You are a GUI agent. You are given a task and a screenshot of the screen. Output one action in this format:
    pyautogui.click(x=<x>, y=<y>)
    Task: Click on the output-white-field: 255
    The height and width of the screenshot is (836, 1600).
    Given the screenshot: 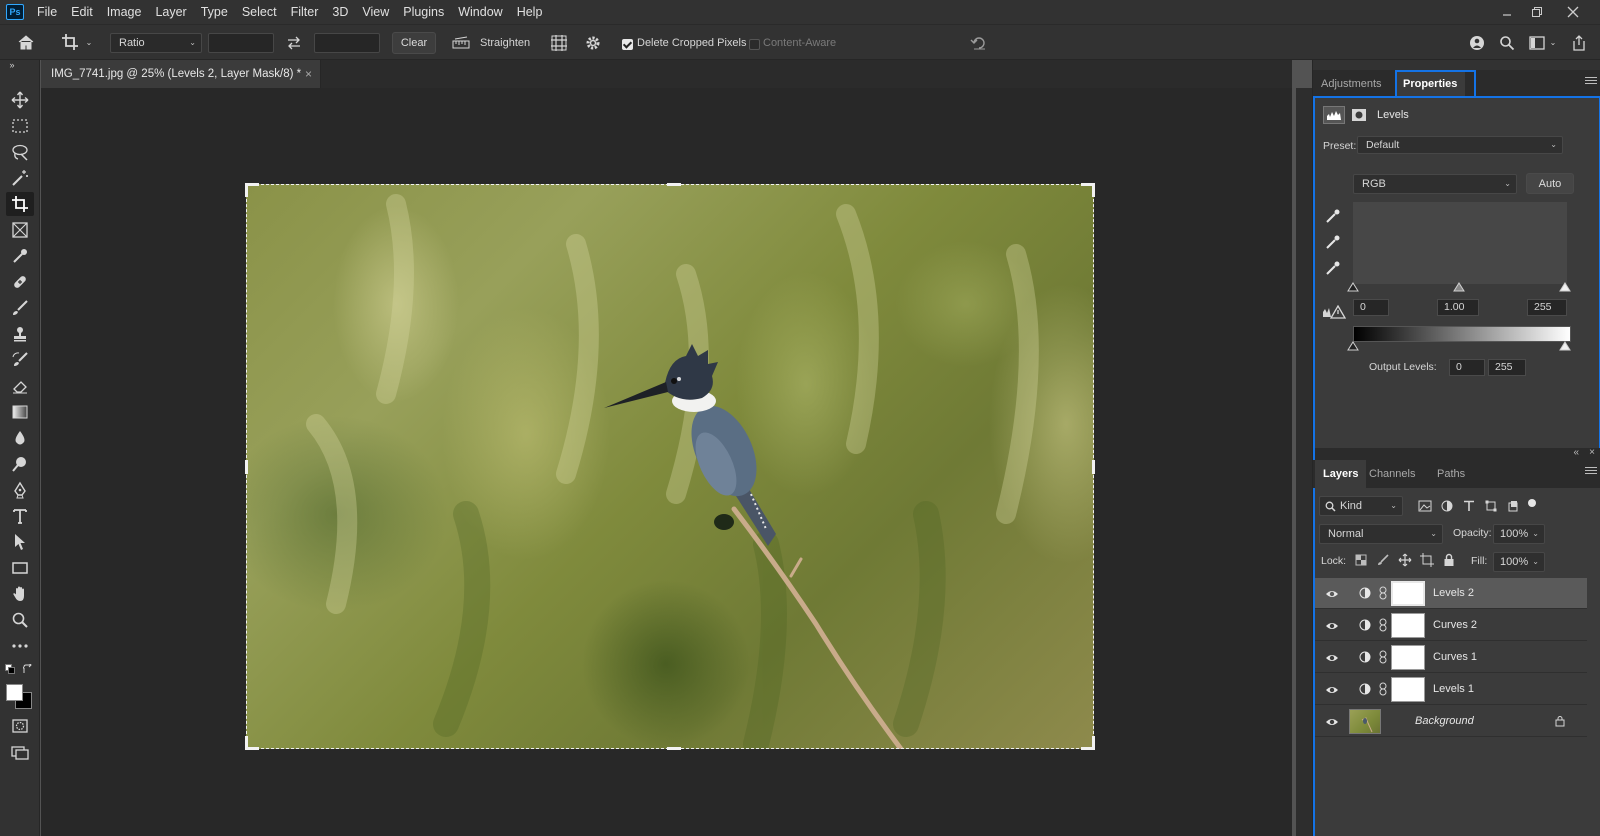 What is the action you would take?
    pyautogui.click(x=1507, y=367)
    